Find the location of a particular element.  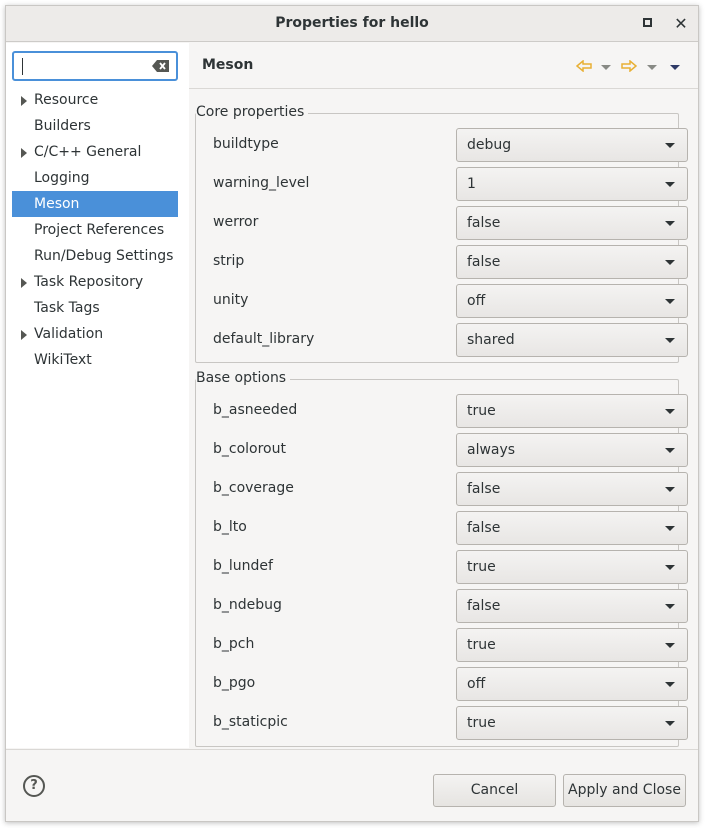

property-row: werror false is located at coordinates (442, 223).